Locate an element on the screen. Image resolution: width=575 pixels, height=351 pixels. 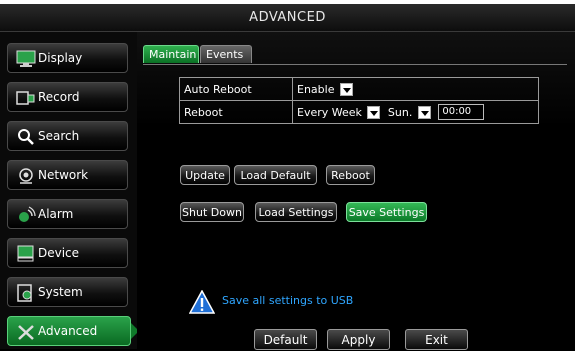
reboot-time-field: 00:00 is located at coordinates (461, 112).